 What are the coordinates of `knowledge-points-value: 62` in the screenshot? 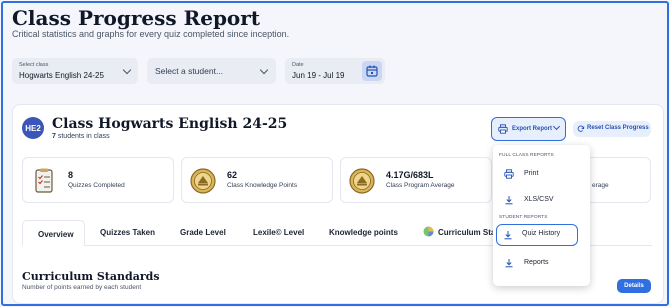 It's located at (232, 175).